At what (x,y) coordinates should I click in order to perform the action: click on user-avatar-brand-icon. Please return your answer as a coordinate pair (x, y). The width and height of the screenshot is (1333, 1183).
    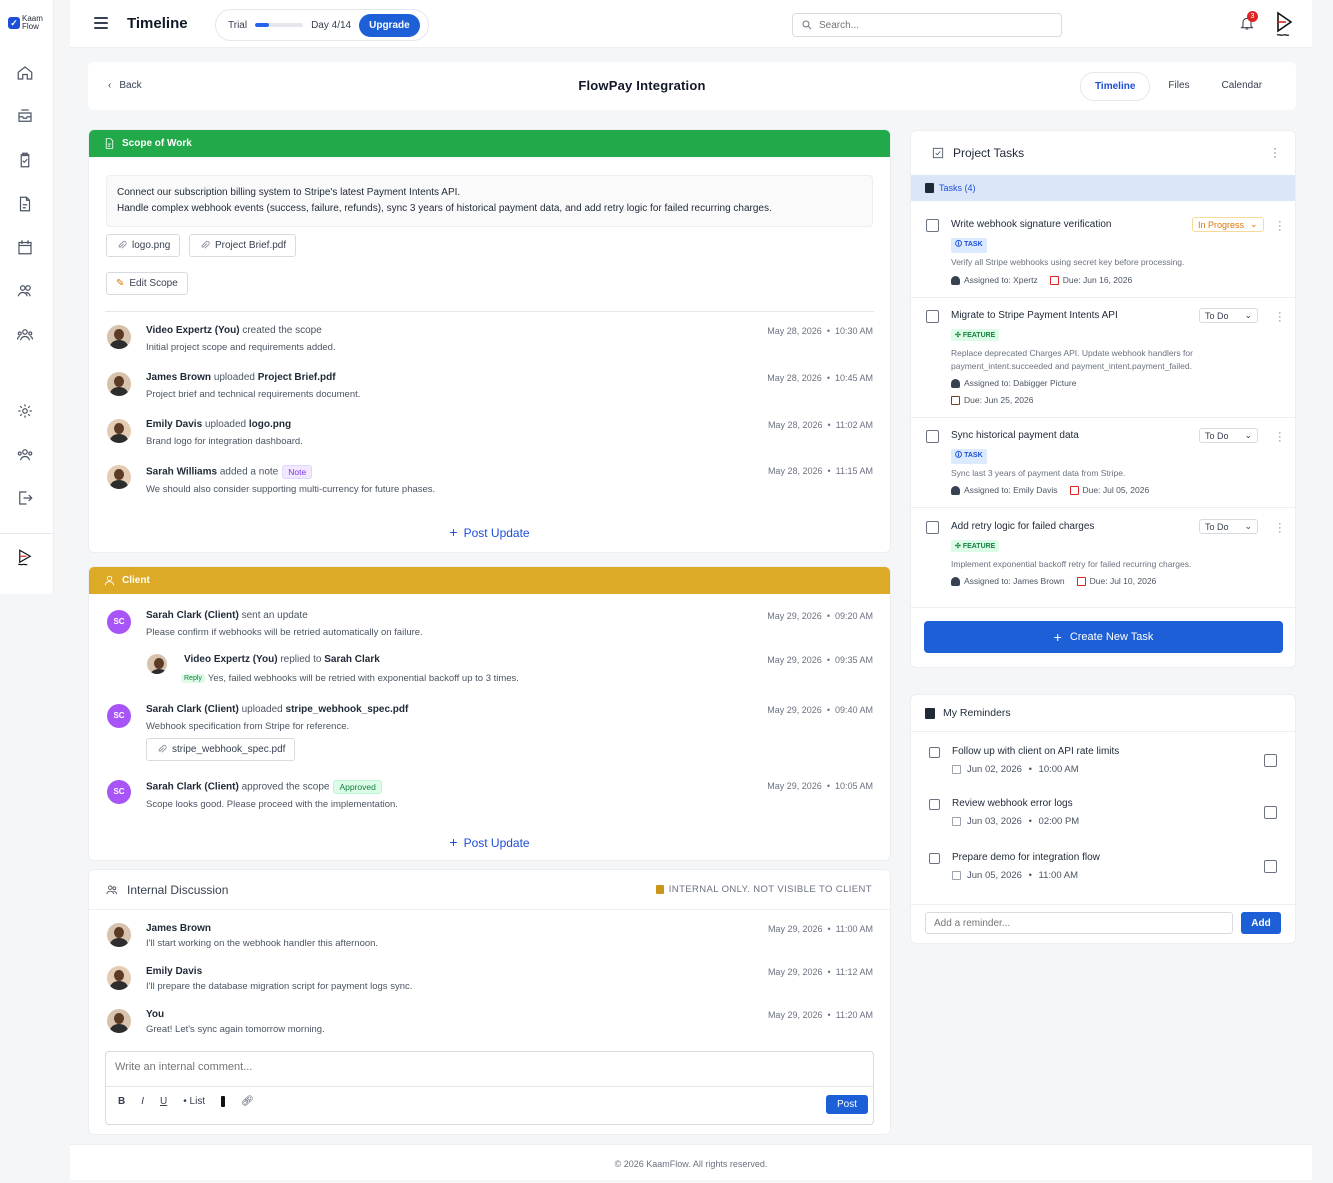
    Looking at the image, I should click on (1285, 24).